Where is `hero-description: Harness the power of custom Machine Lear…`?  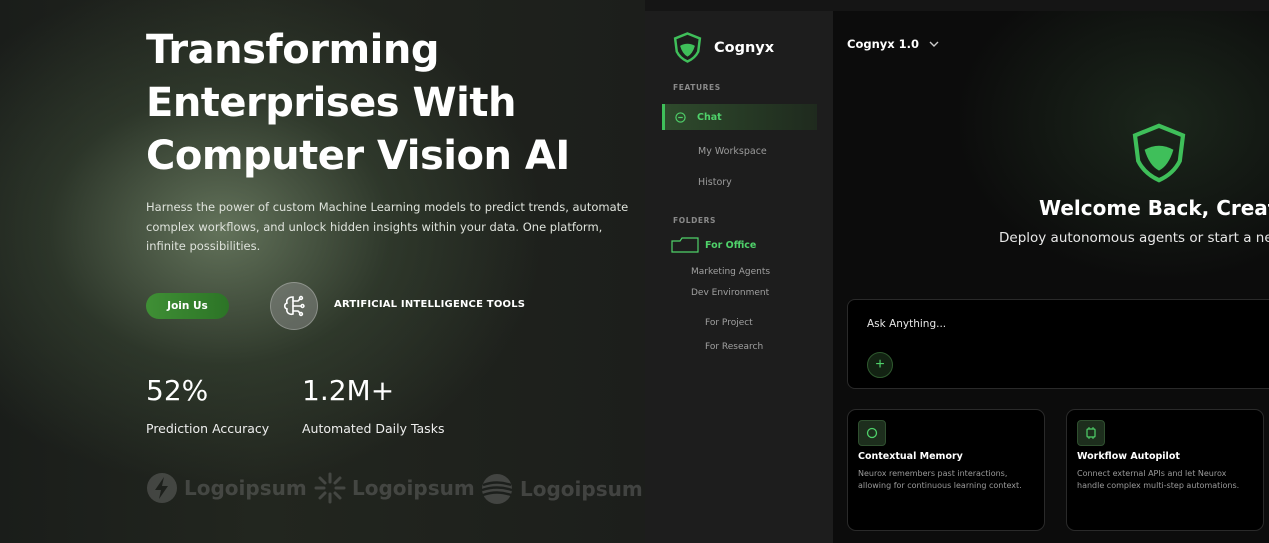
hero-description: Harness the power of custom Machine Lear… is located at coordinates (387, 226).